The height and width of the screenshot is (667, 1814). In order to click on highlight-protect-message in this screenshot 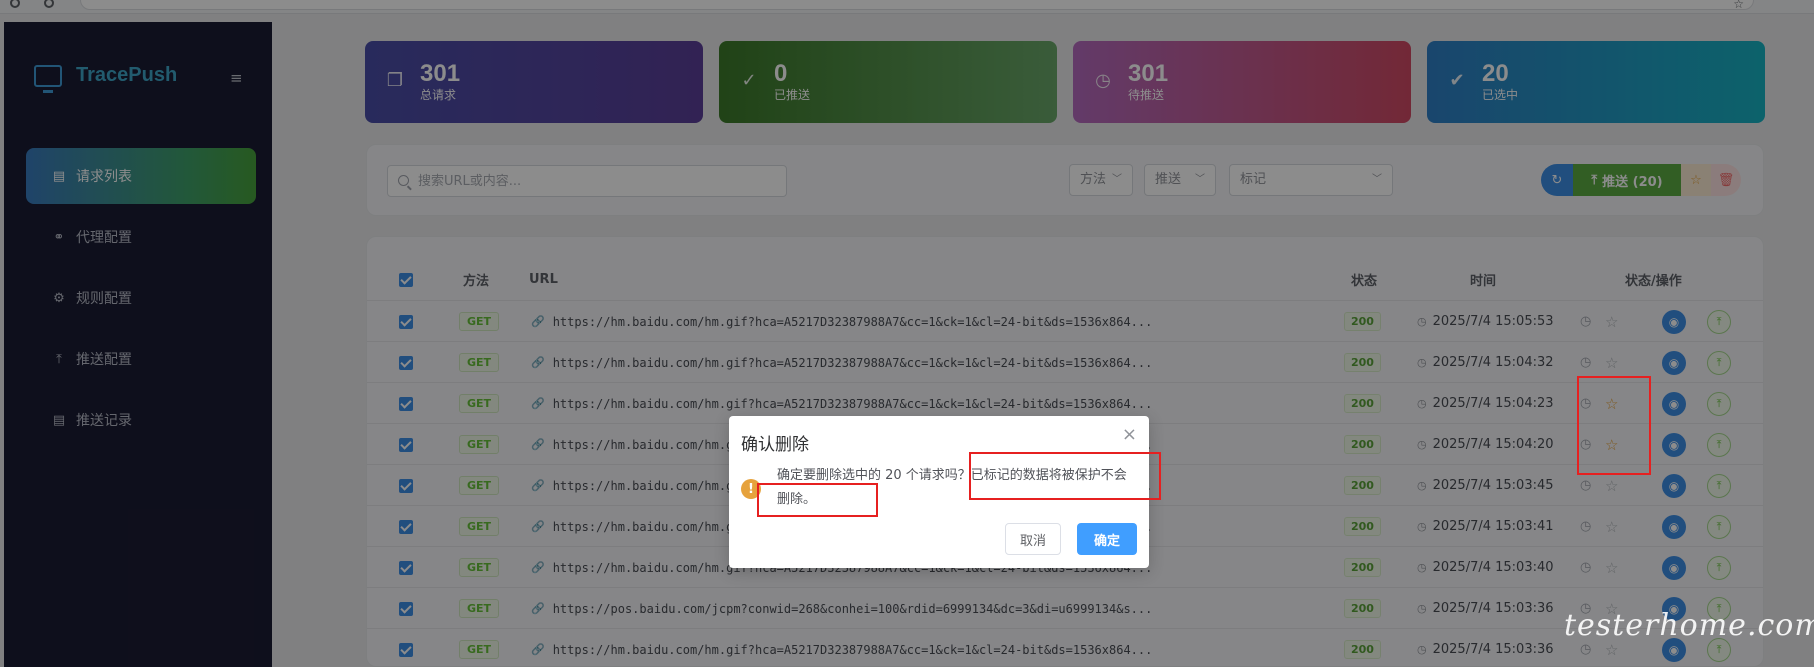, I will do `click(1065, 476)`.